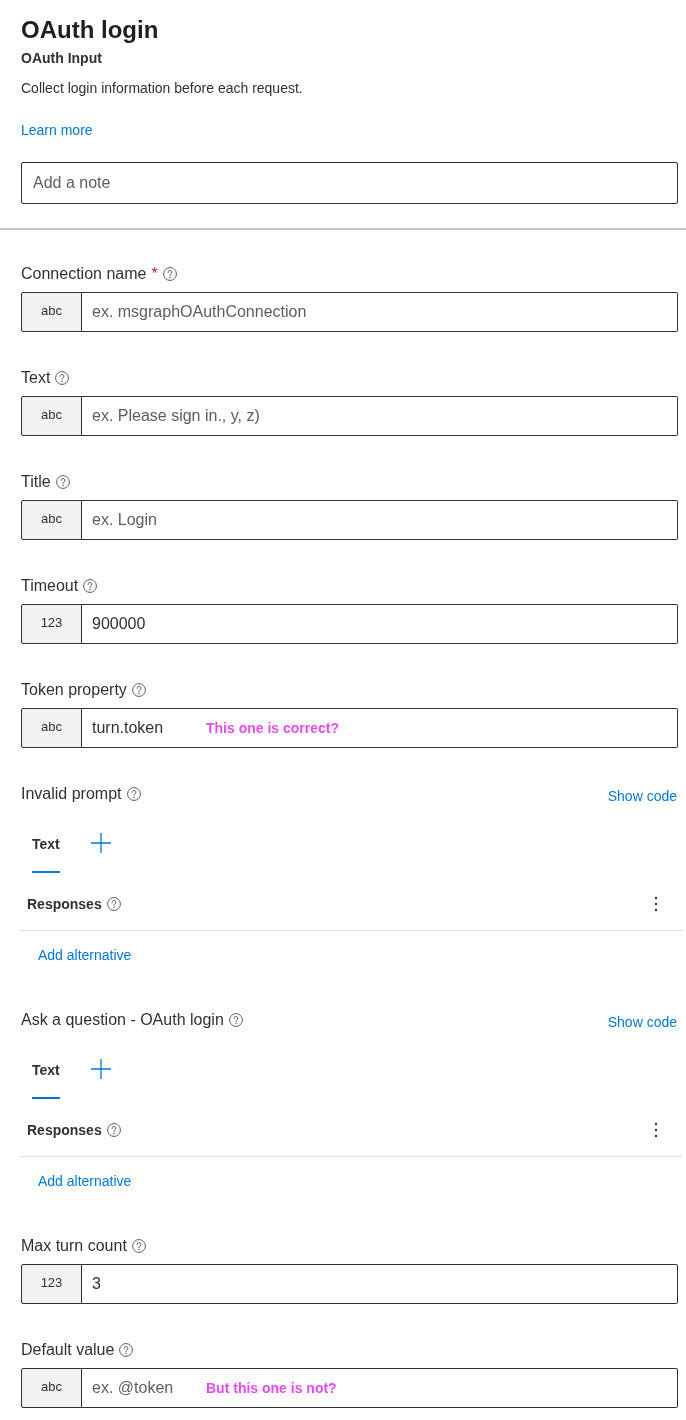 Image resolution: width=686 pixels, height=1420 pixels. I want to click on text-field: 3, so click(380, 1284).